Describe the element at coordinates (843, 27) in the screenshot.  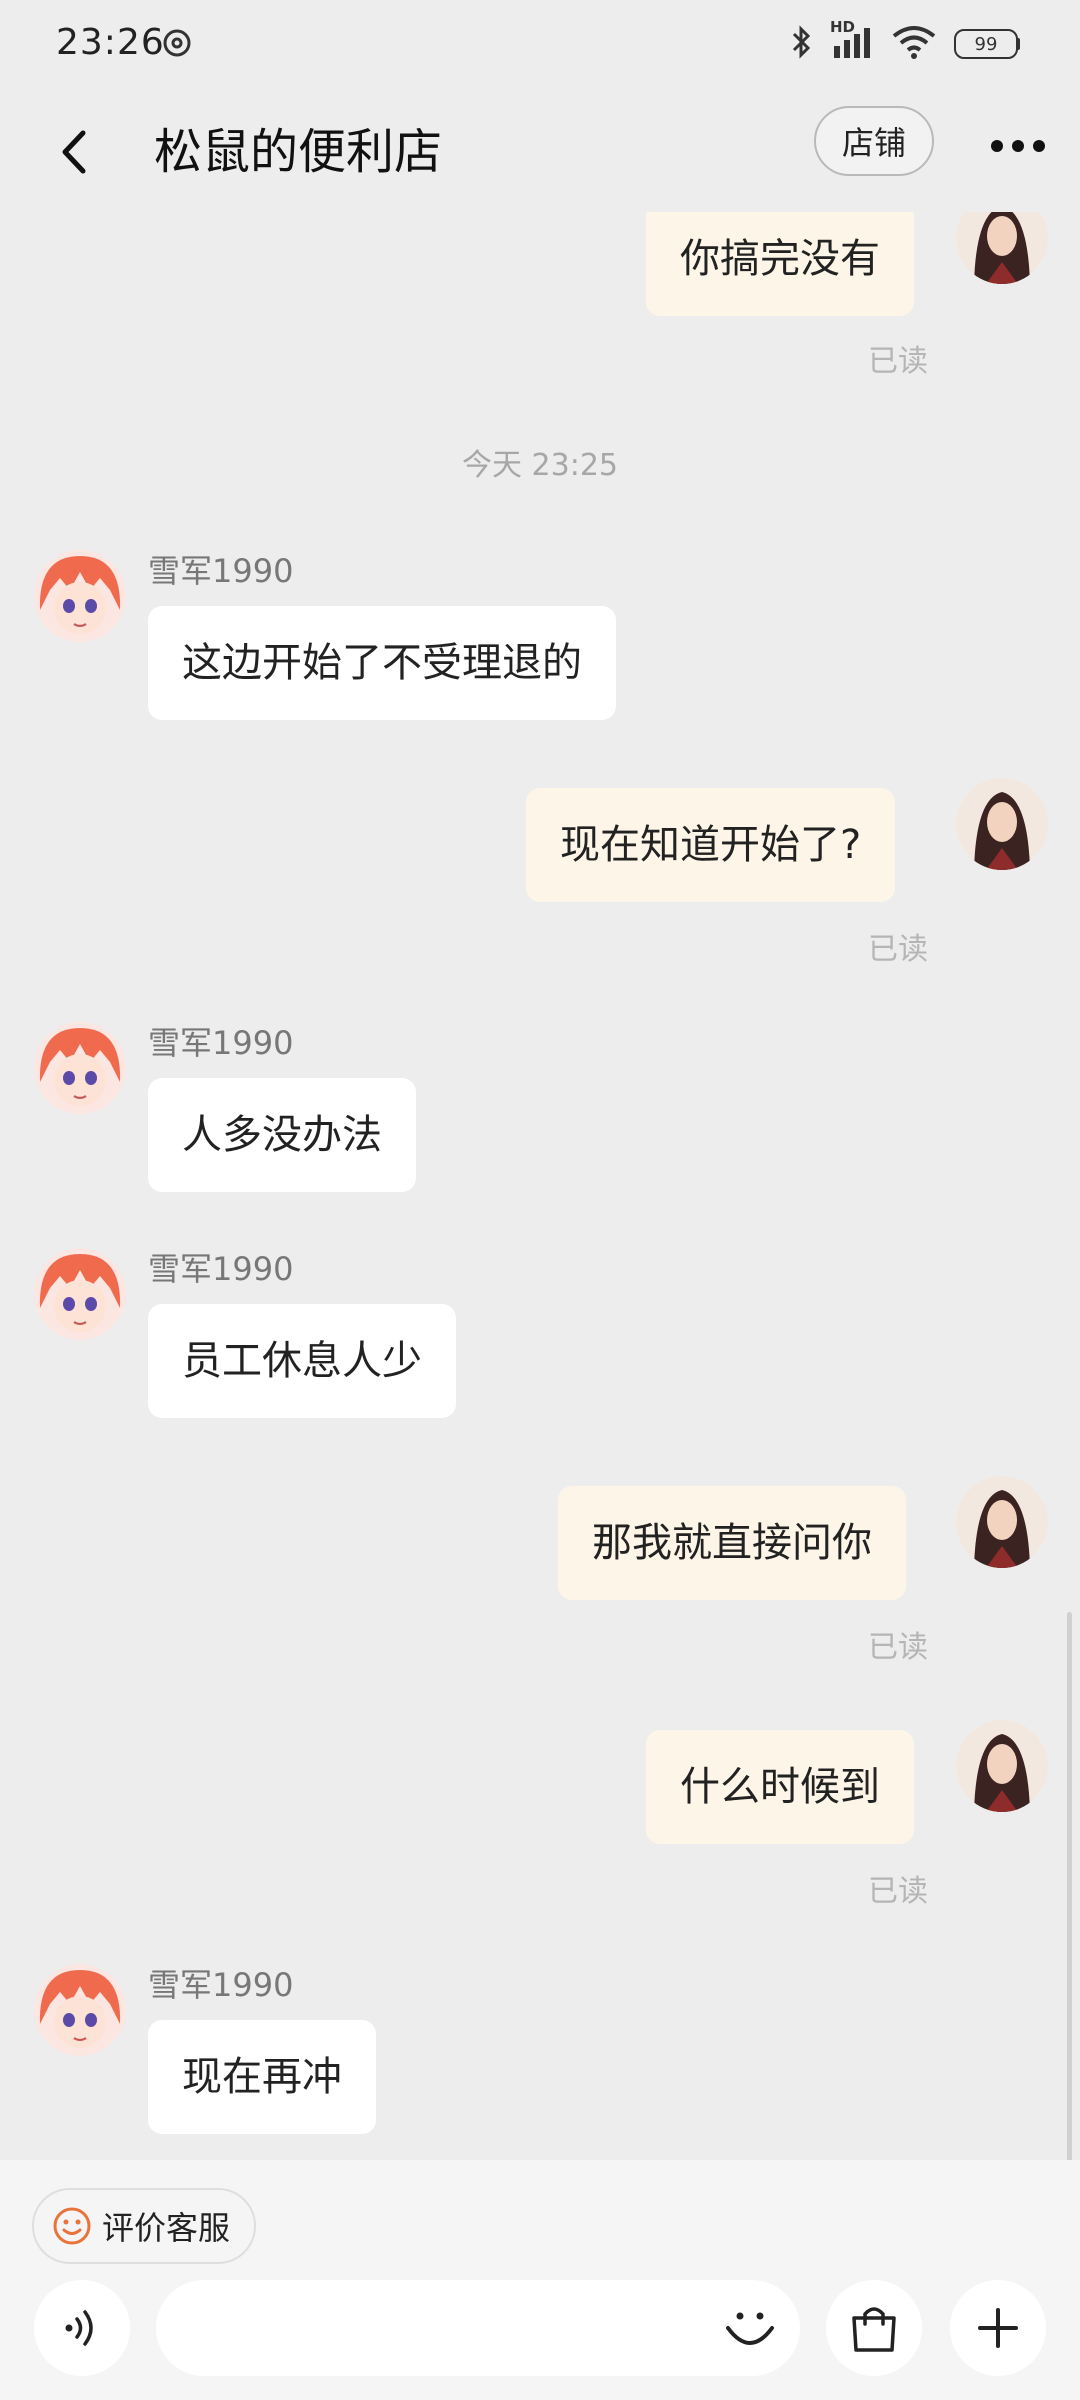
I see `network-type-label: HD` at that location.